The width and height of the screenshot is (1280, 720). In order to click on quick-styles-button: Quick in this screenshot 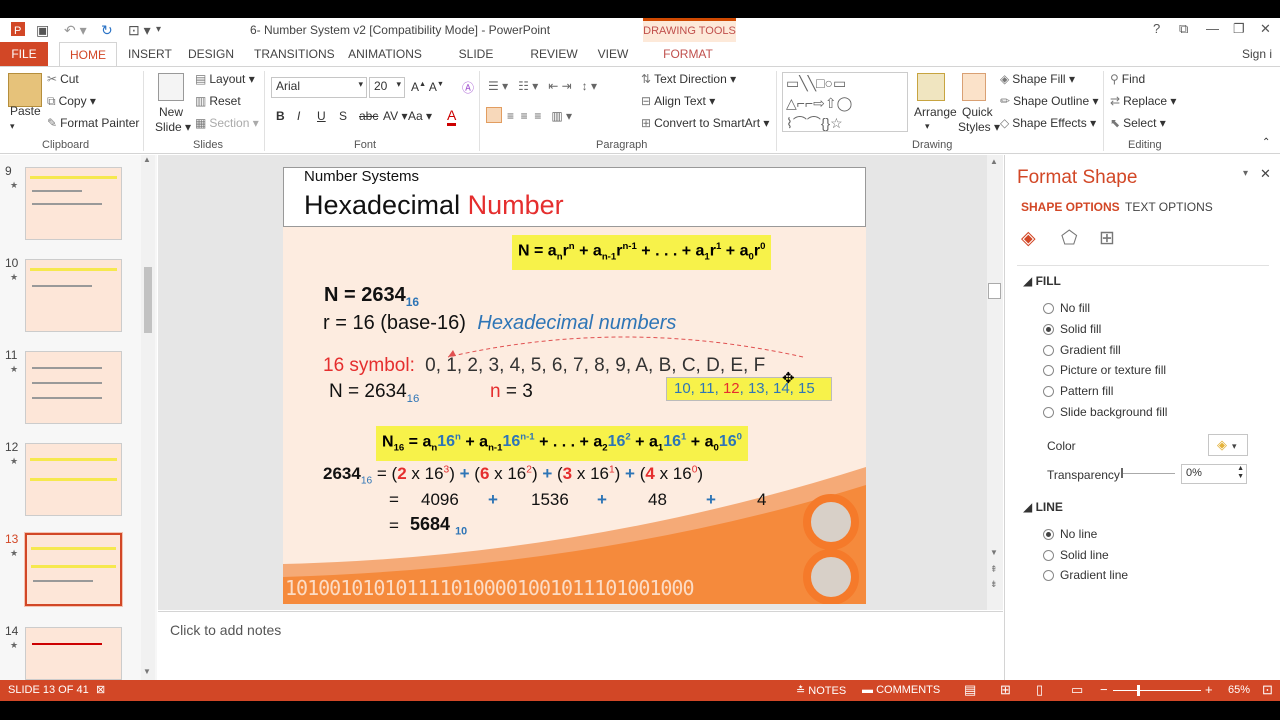, I will do `click(977, 112)`.